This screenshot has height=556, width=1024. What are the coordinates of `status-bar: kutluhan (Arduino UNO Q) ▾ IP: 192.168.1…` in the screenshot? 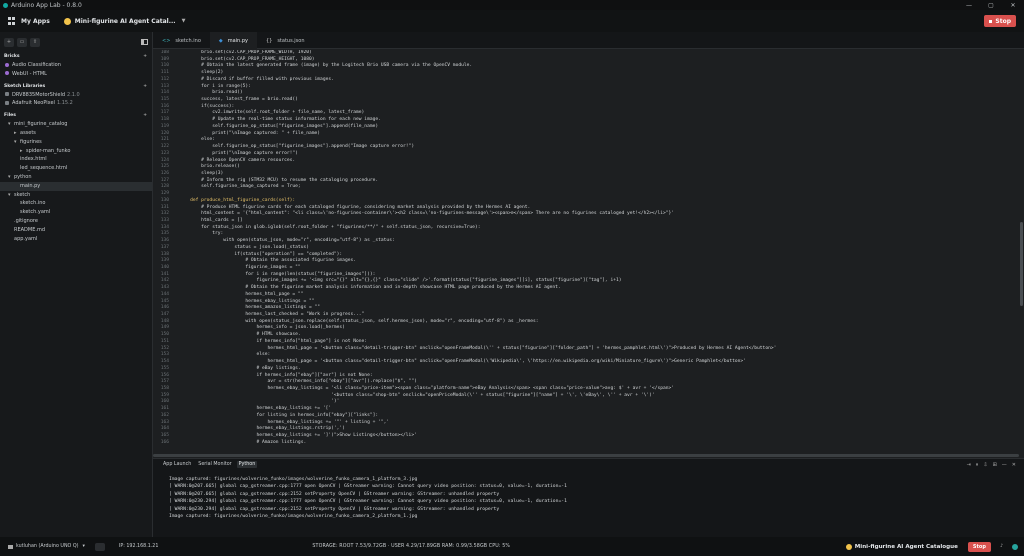 It's located at (512, 546).